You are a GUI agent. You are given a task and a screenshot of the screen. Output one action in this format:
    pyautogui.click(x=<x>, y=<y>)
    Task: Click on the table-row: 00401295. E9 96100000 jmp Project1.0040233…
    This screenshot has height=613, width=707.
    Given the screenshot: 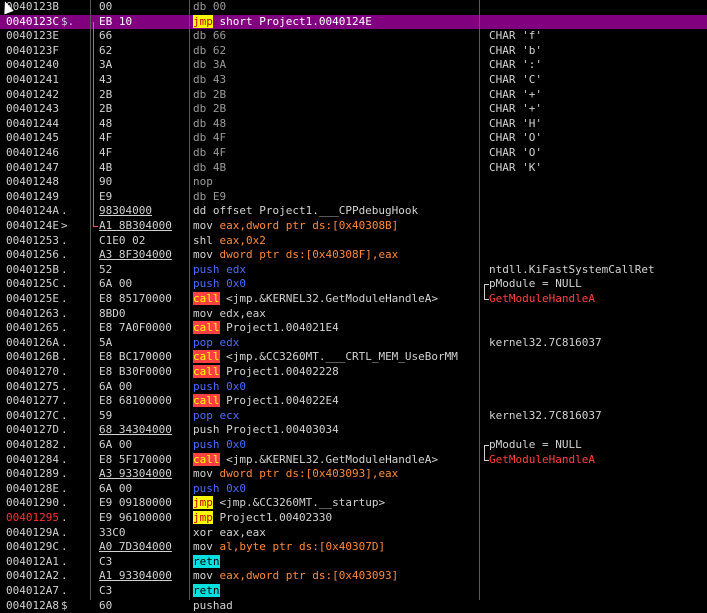 What is the action you would take?
    pyautogui.click(x=353, y=518)
    